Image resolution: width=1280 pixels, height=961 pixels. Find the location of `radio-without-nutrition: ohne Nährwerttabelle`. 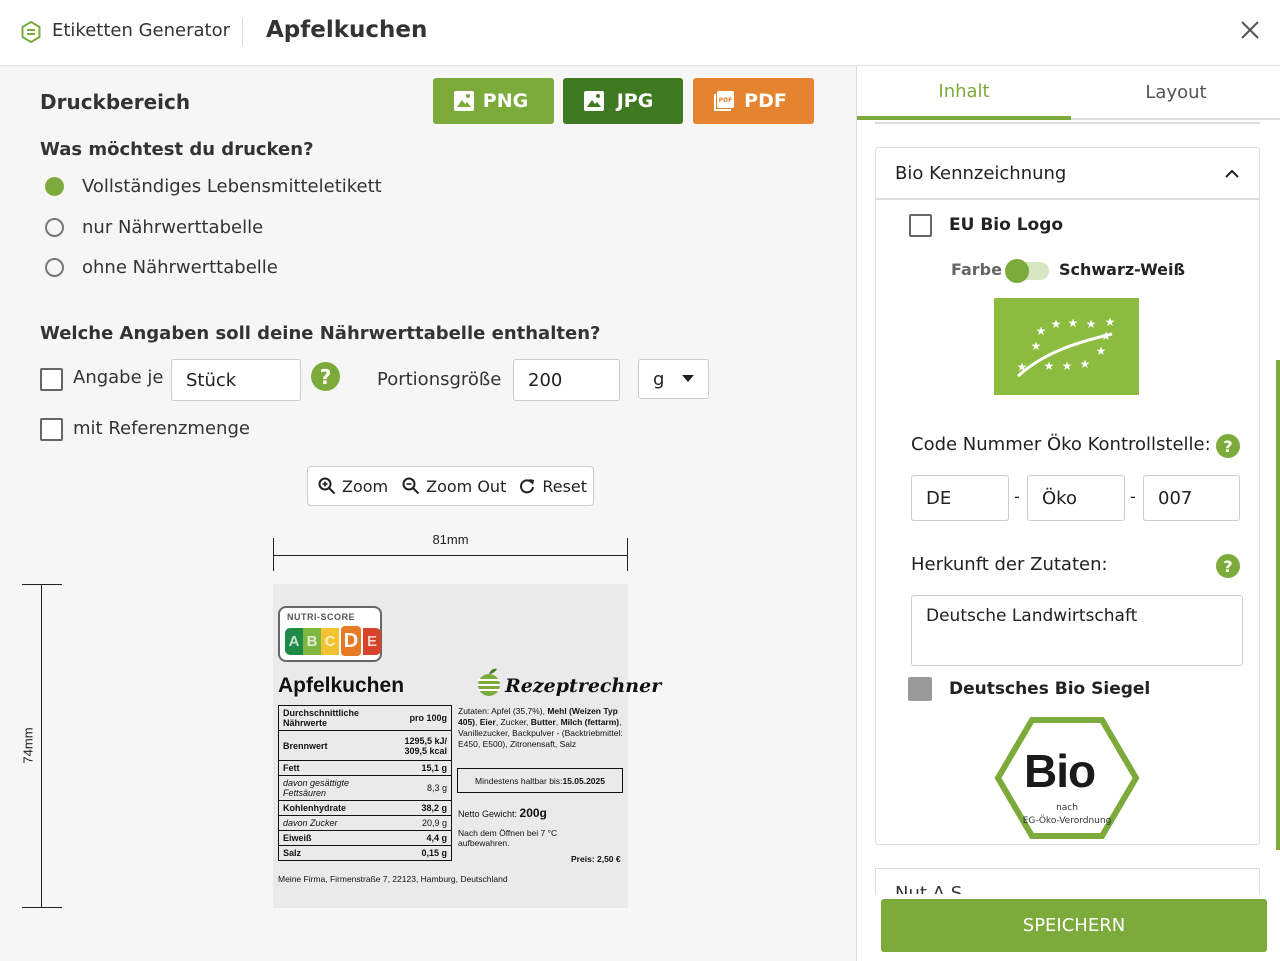

radio-without-nutrition: ohne Nährwerttabelle is located at coordinates (159, 267).